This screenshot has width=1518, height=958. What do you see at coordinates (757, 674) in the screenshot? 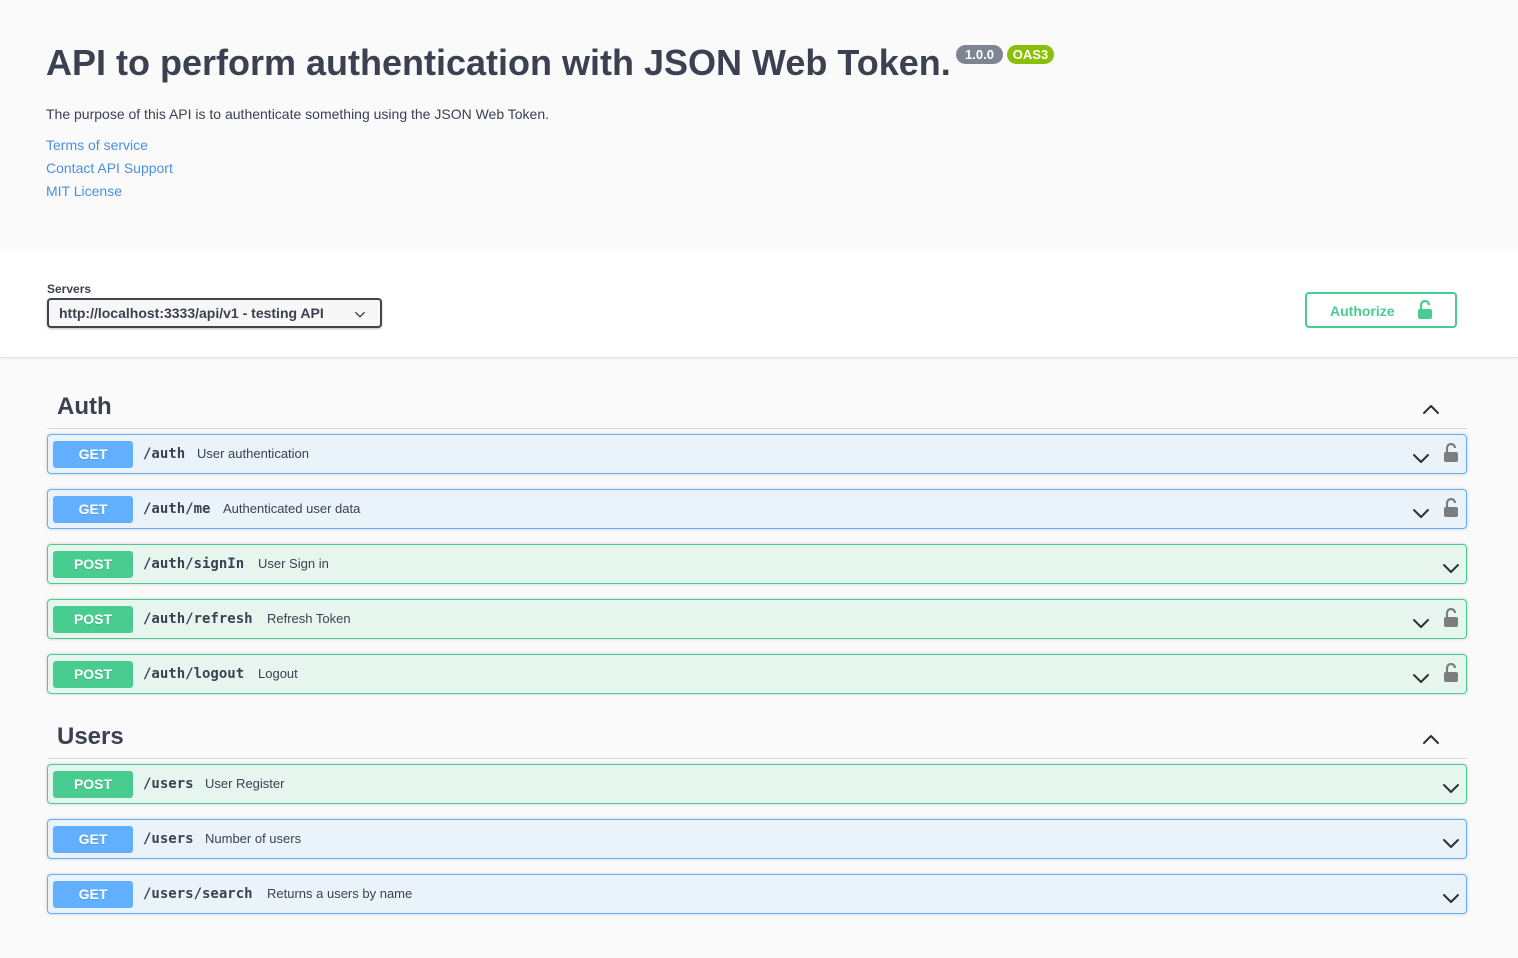
I see `operation-post-auth-logout: POST /auth/logout Logout` at bounding box center [757, 674].